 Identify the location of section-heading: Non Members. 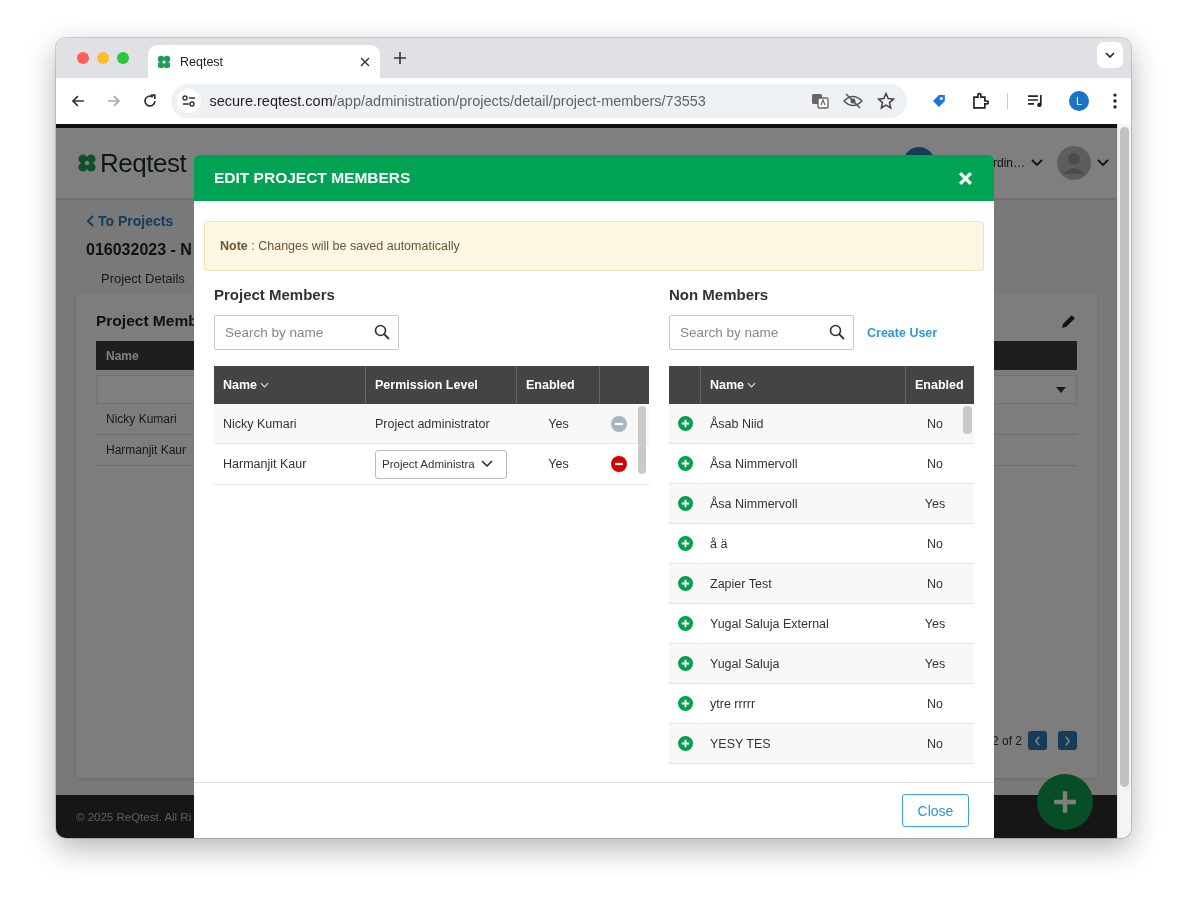
(719, 295).